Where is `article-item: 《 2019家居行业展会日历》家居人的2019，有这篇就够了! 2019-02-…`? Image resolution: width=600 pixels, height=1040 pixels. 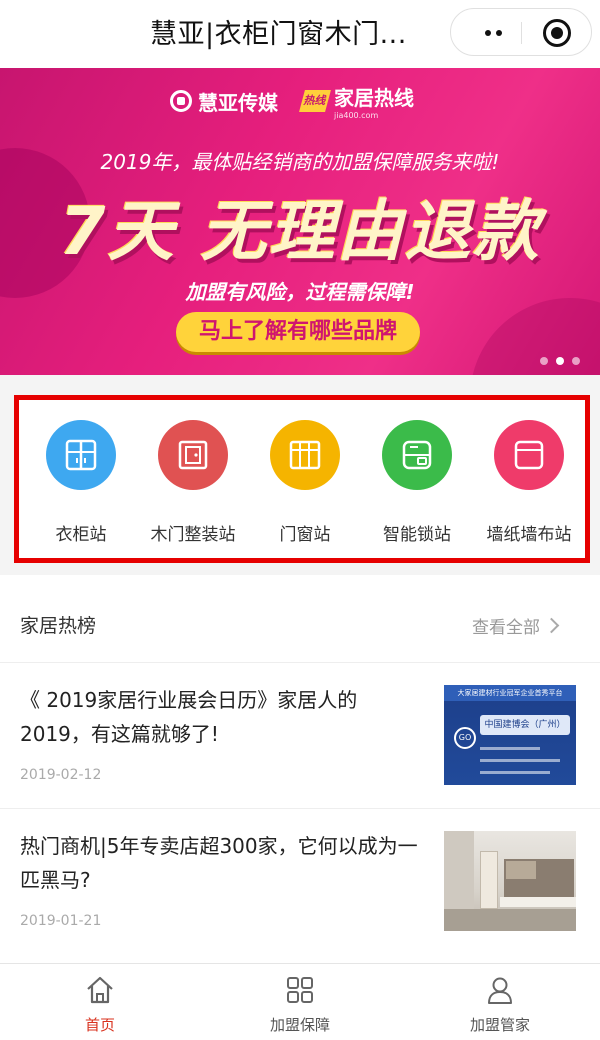
article-item: 《 2019家居行业展会日历》家居人的2019，有这篇就够了! 2019-02-… is located at coordinates (300, 736).